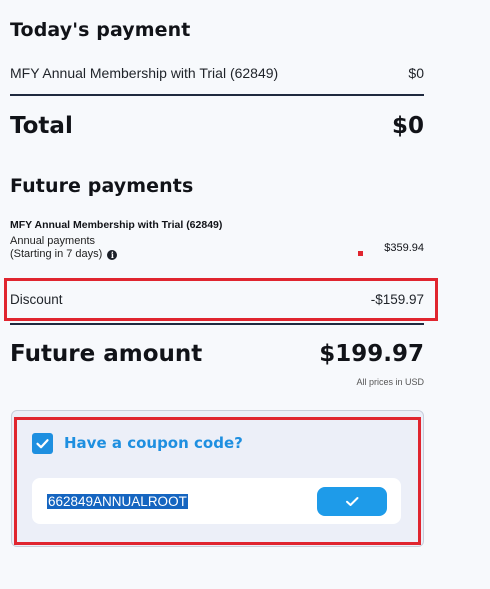  Describe the element at coordinates (102, 186) in the screenshot. I see `future-payments-heading: Future payments` at that location.